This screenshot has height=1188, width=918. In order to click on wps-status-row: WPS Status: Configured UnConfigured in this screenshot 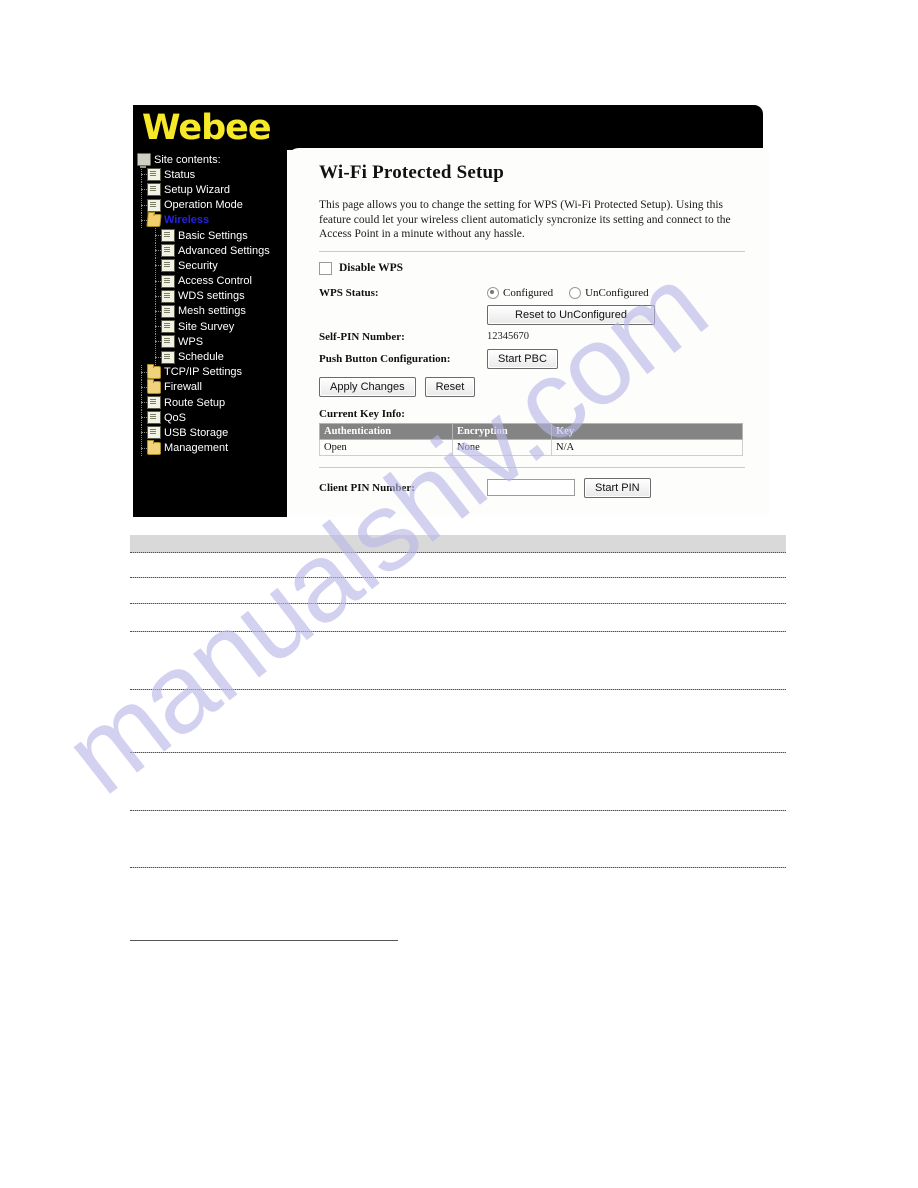, I will do `click(536, 292)`.